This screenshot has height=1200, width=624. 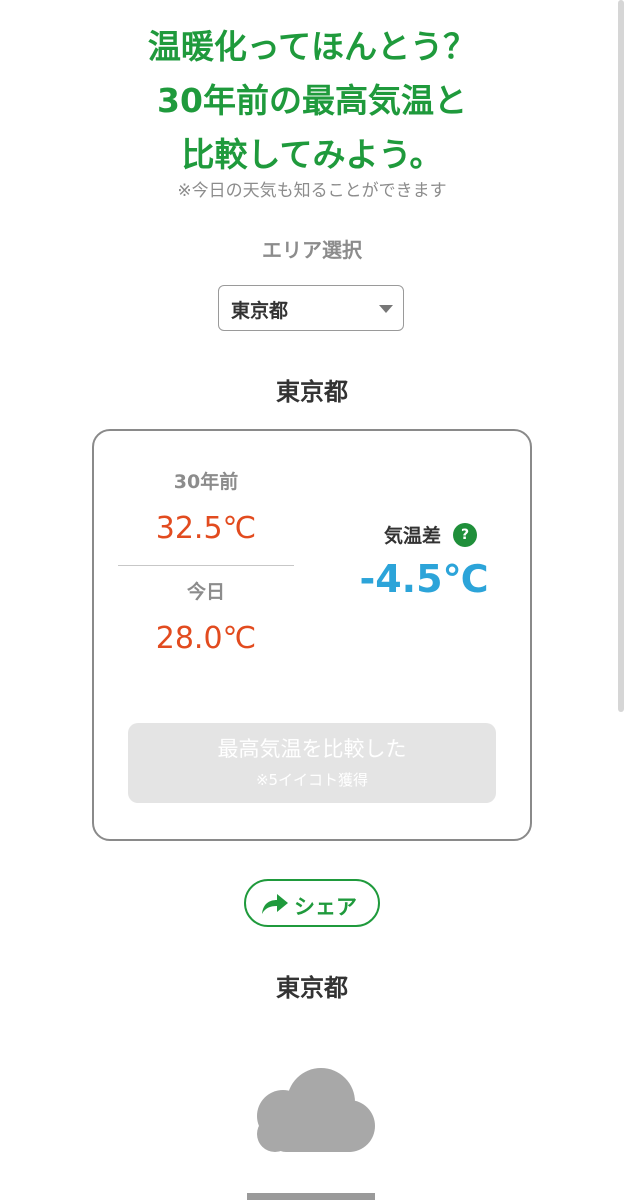 What do you see at coordinates (312, 250) in the screenshot?
I see `area-select-label: エリア選択` at bounding box center [312, 250].